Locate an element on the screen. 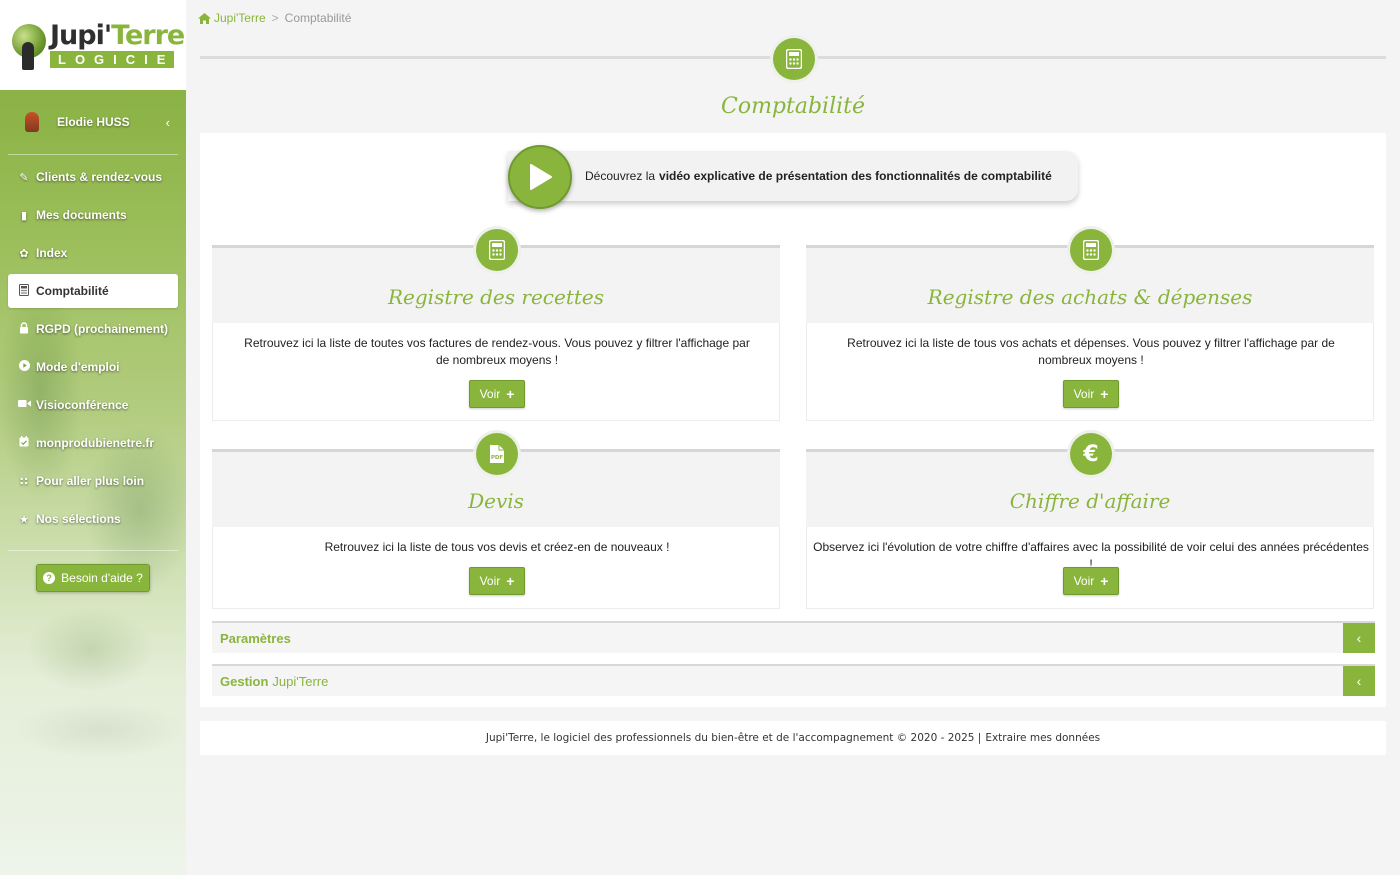  sidebar-item-label: RGPD (prochainement) is located at coordinates (102, 329).